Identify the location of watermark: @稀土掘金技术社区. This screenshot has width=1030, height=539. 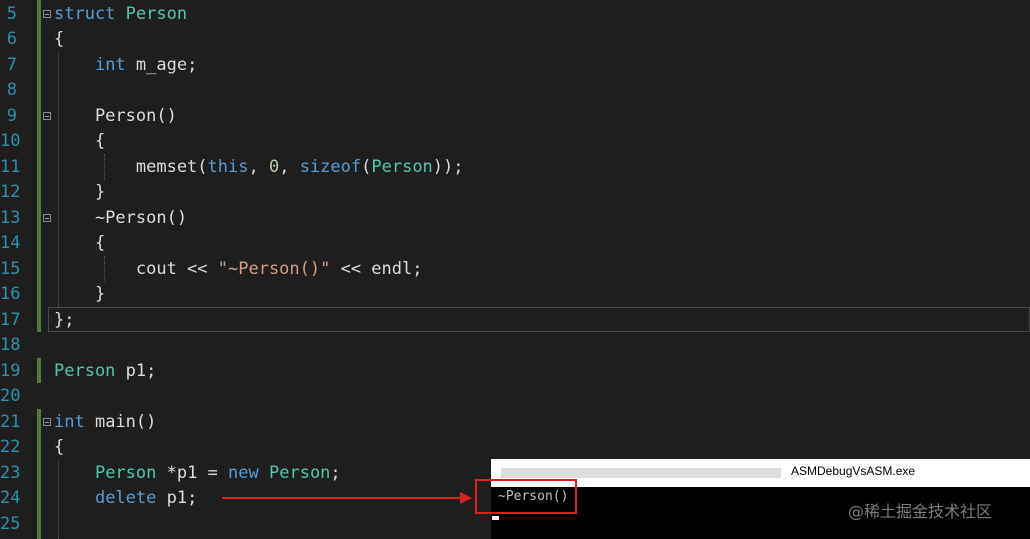
(920, 511).